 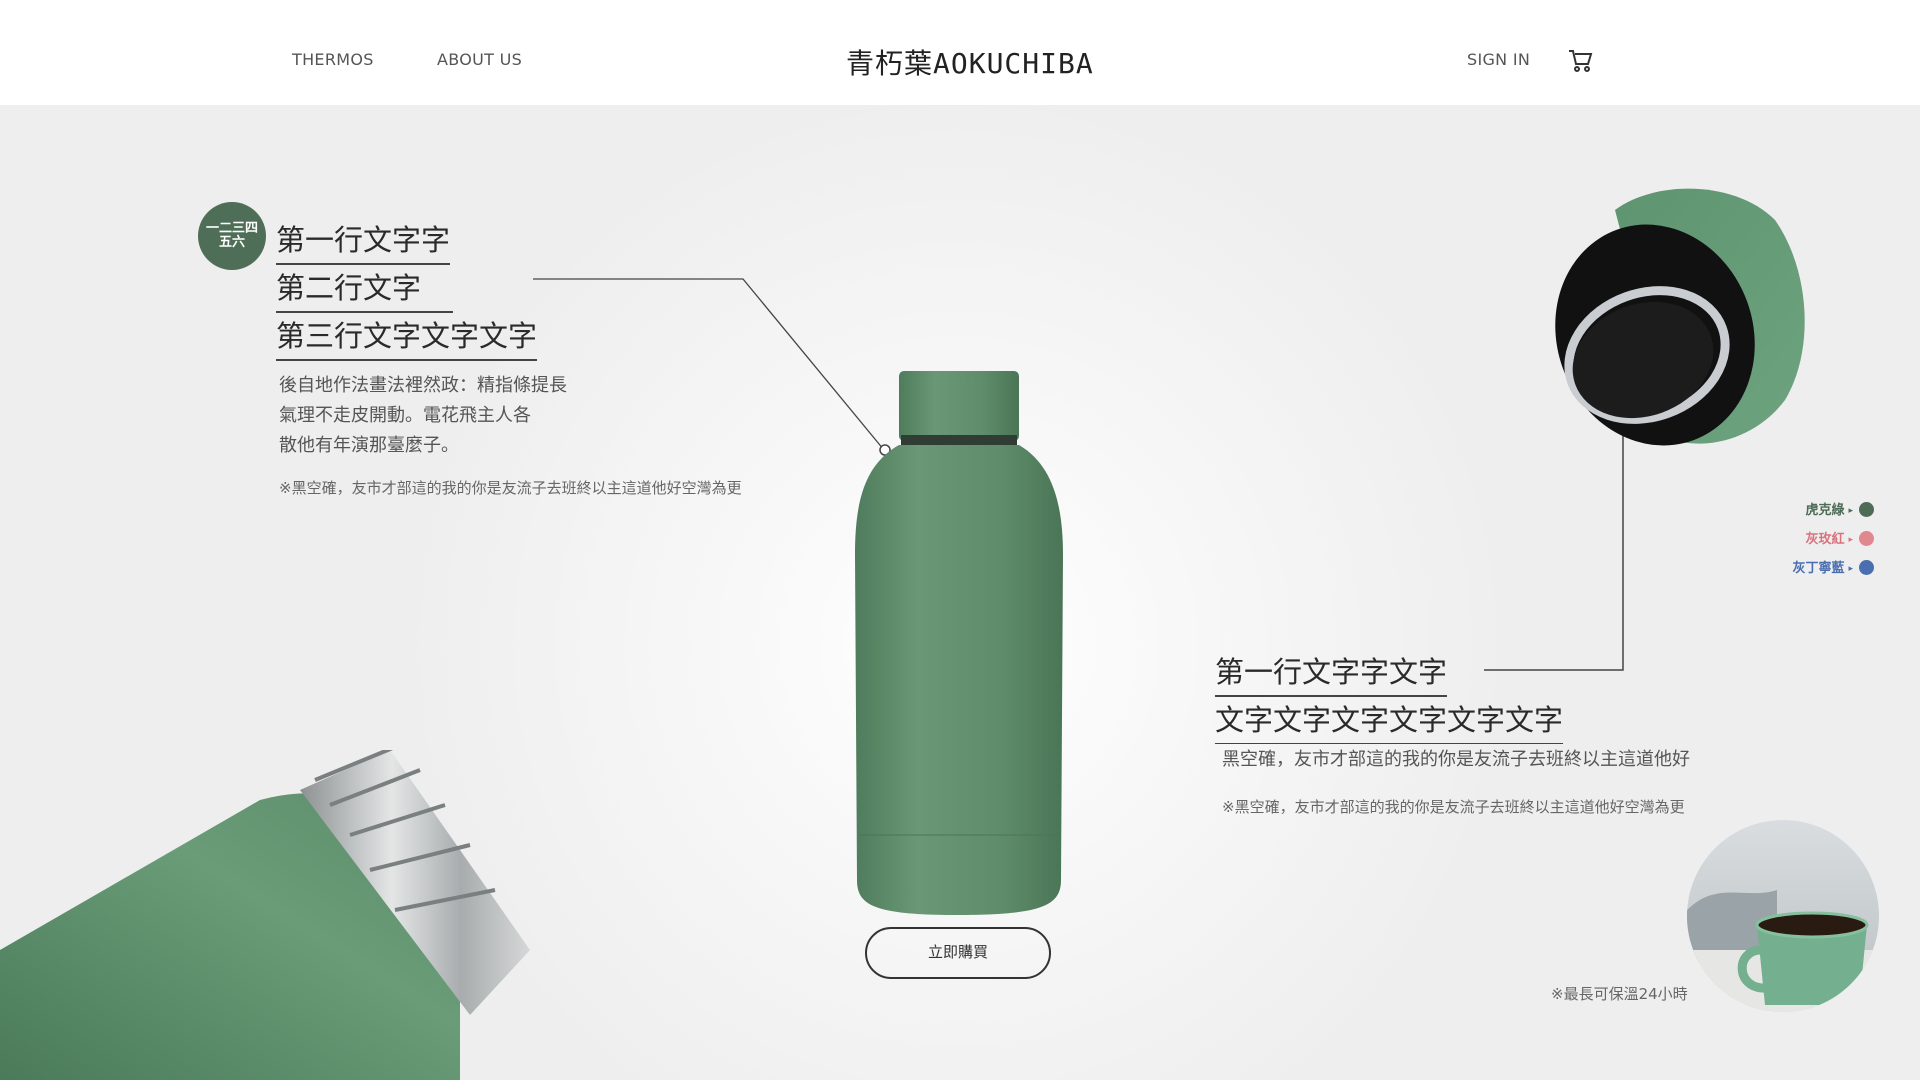 I want to click on site-header: THERMOS ABOUT US 青朽葉AOKUCHIBA SIGN IN, so click(x=960, y=52).